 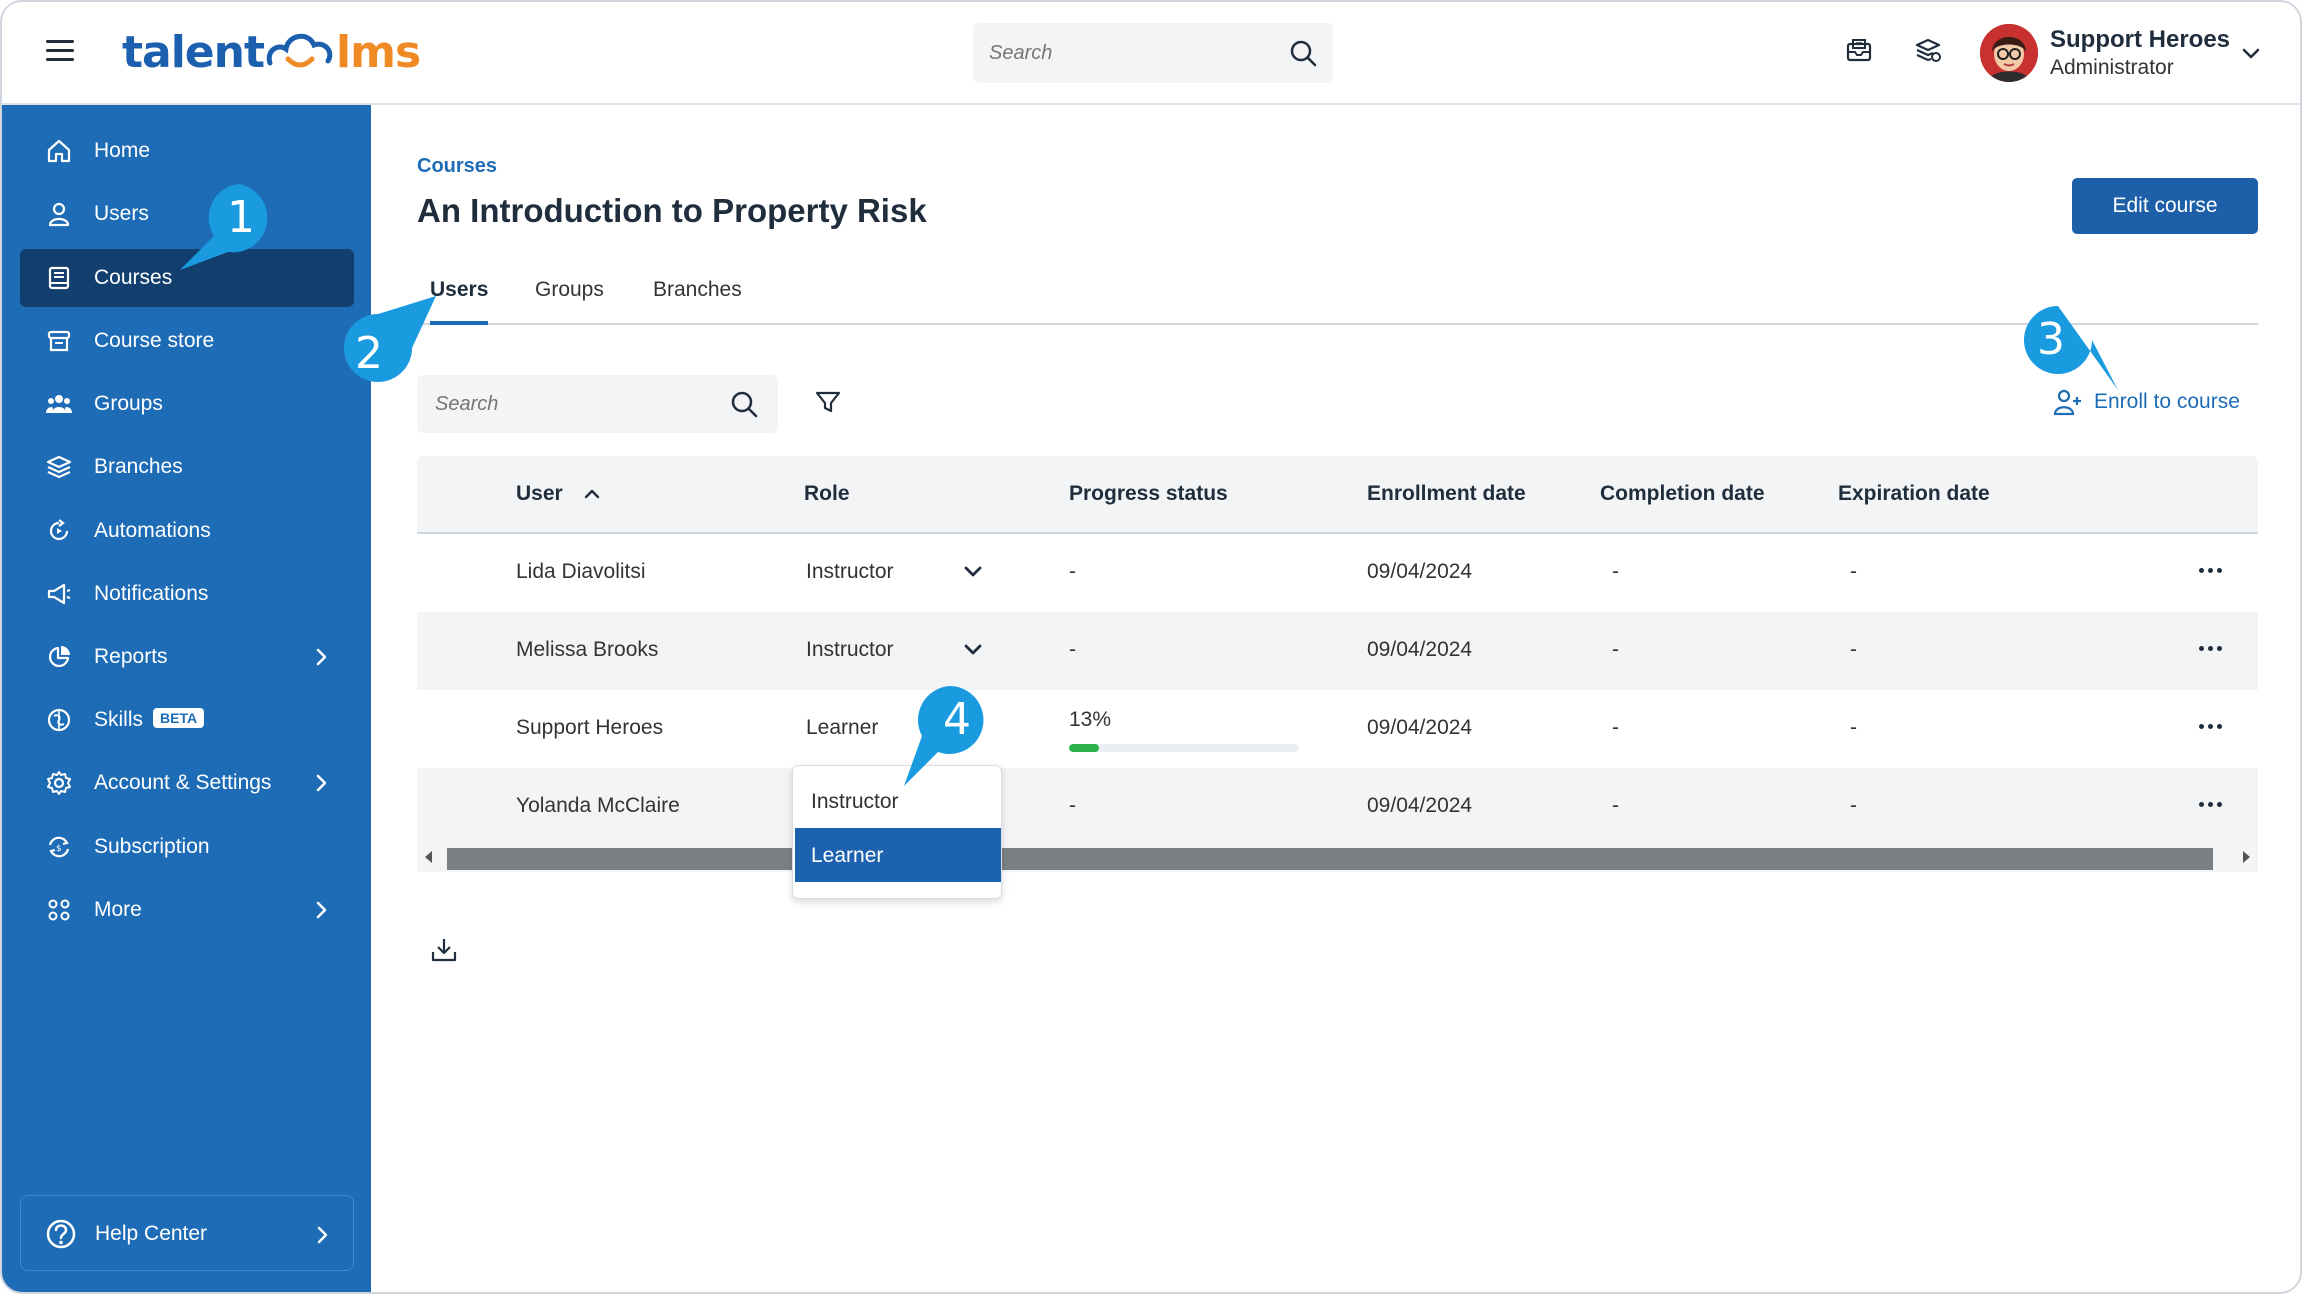 What do you see at coordinates (1928, 51) in the screenshot?
I see `branches-switch-icon` at bounding box center [1928, 51].